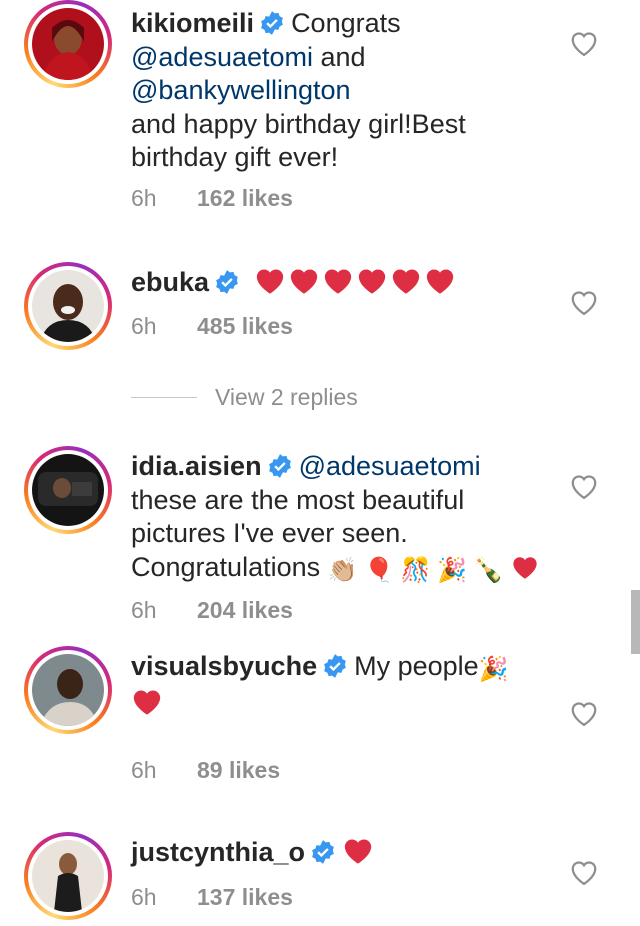 The image size is (640, 926). I want to click on comment-text: ebuka, so click(343, 283).